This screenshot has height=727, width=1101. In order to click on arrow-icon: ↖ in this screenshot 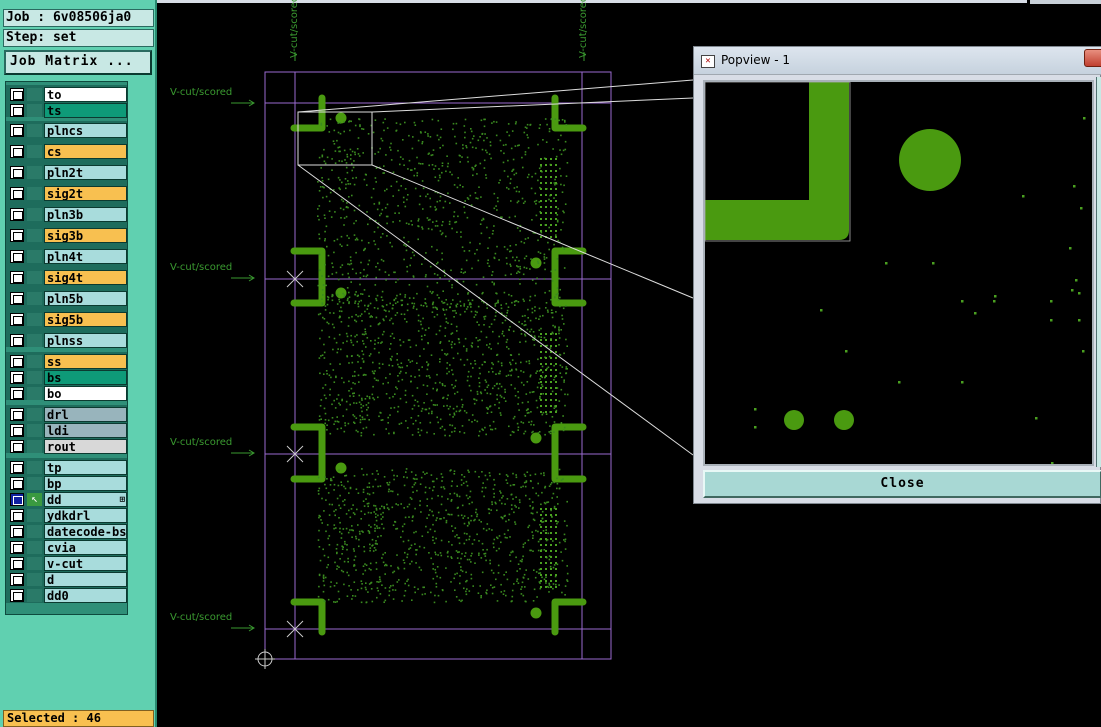, I will do `click(34, 499)`.